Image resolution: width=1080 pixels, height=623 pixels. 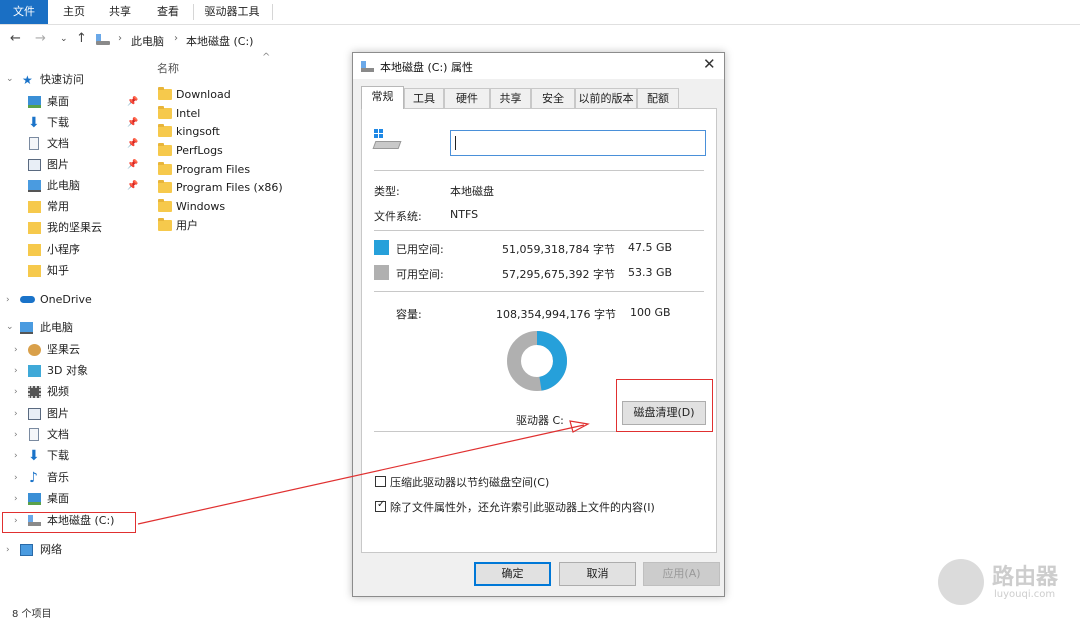 I want to click on tab-sharing: 共享, so click(x=510, y=98).